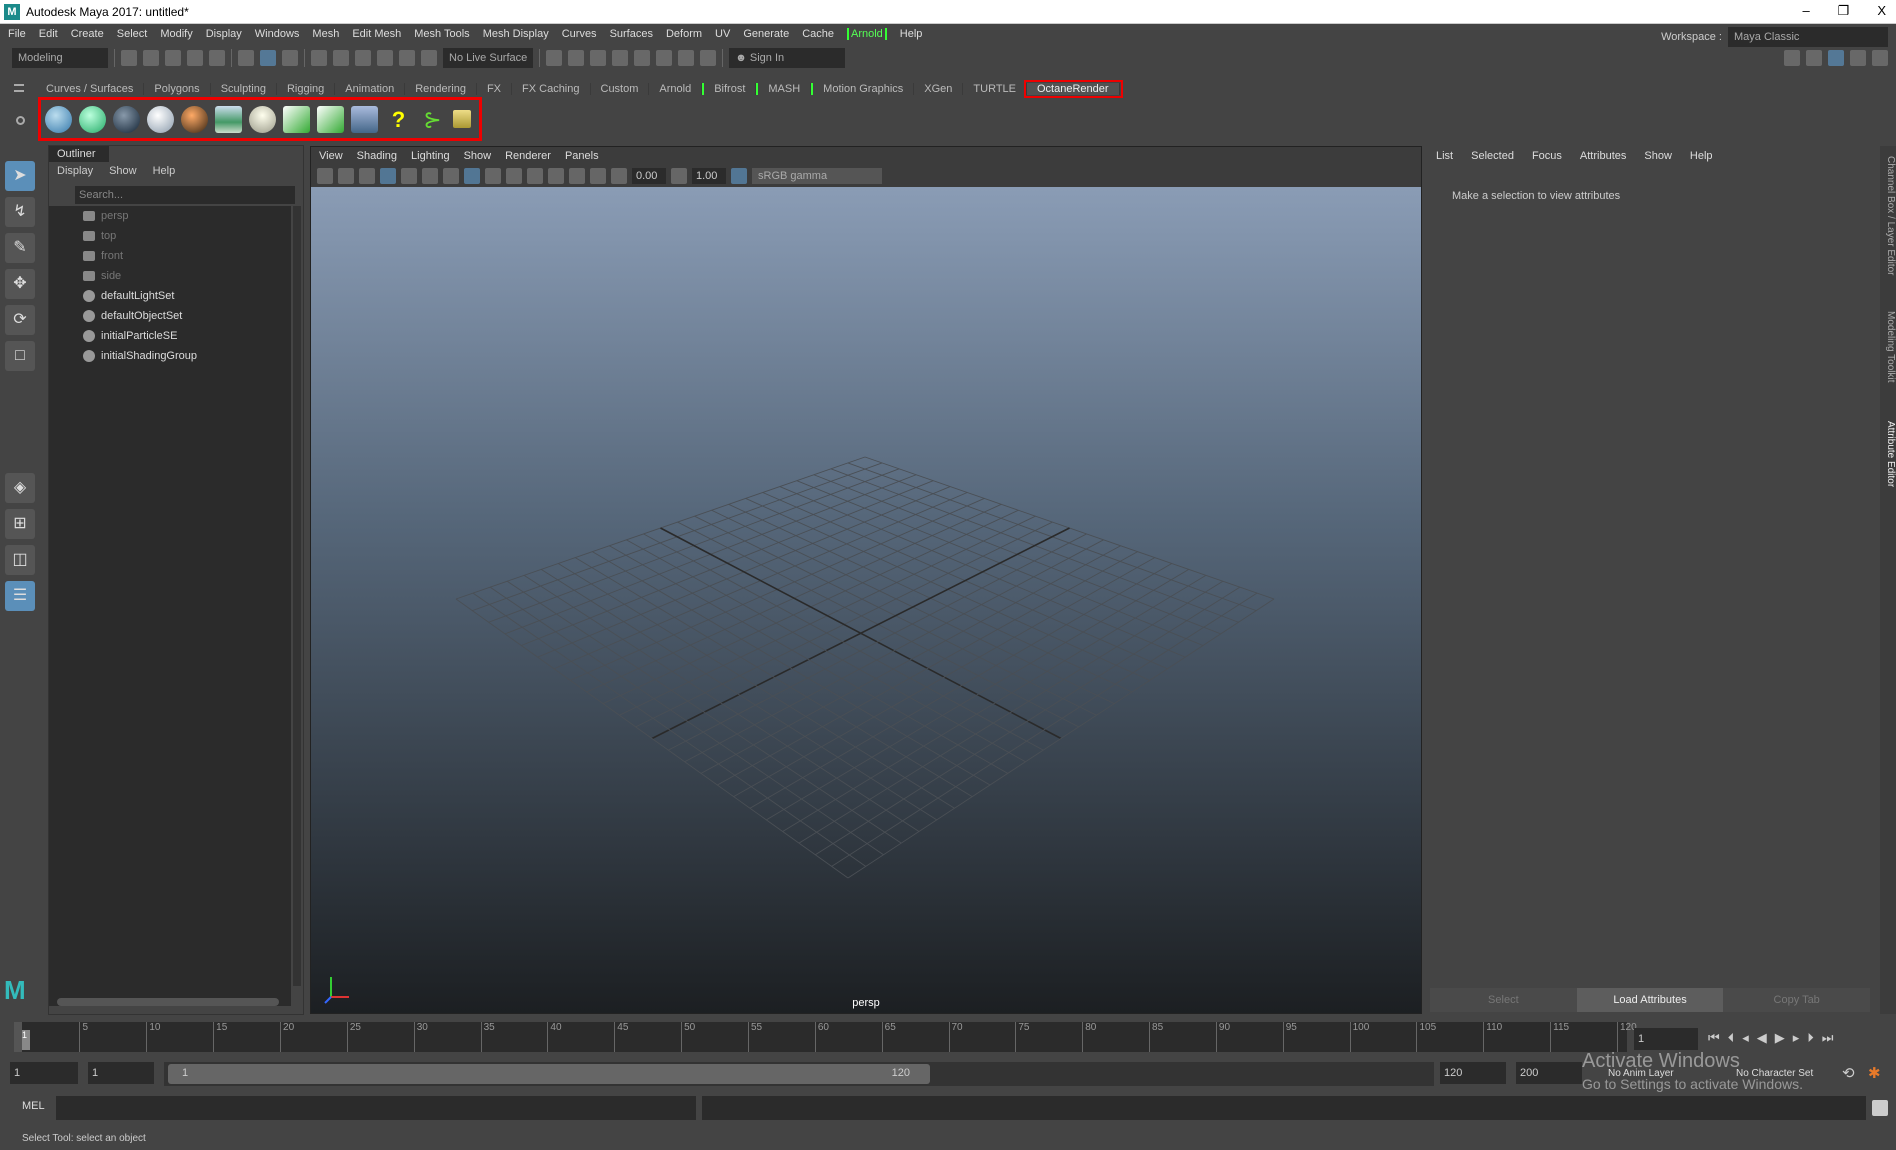 This screenshot has width=1896, height=1150. Describe the element at coordinates (1881, 11) in the screenshot. I see `close-button: X` at that location.